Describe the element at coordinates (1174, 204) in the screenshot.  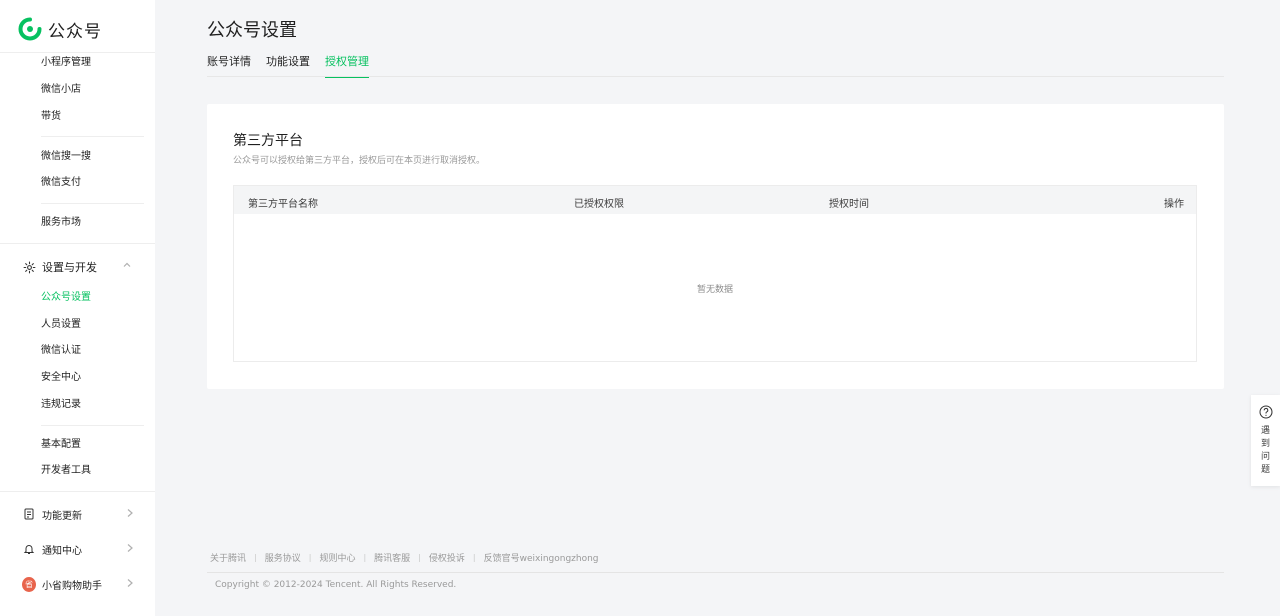
I see `column-header-actions: 操作` at that location.